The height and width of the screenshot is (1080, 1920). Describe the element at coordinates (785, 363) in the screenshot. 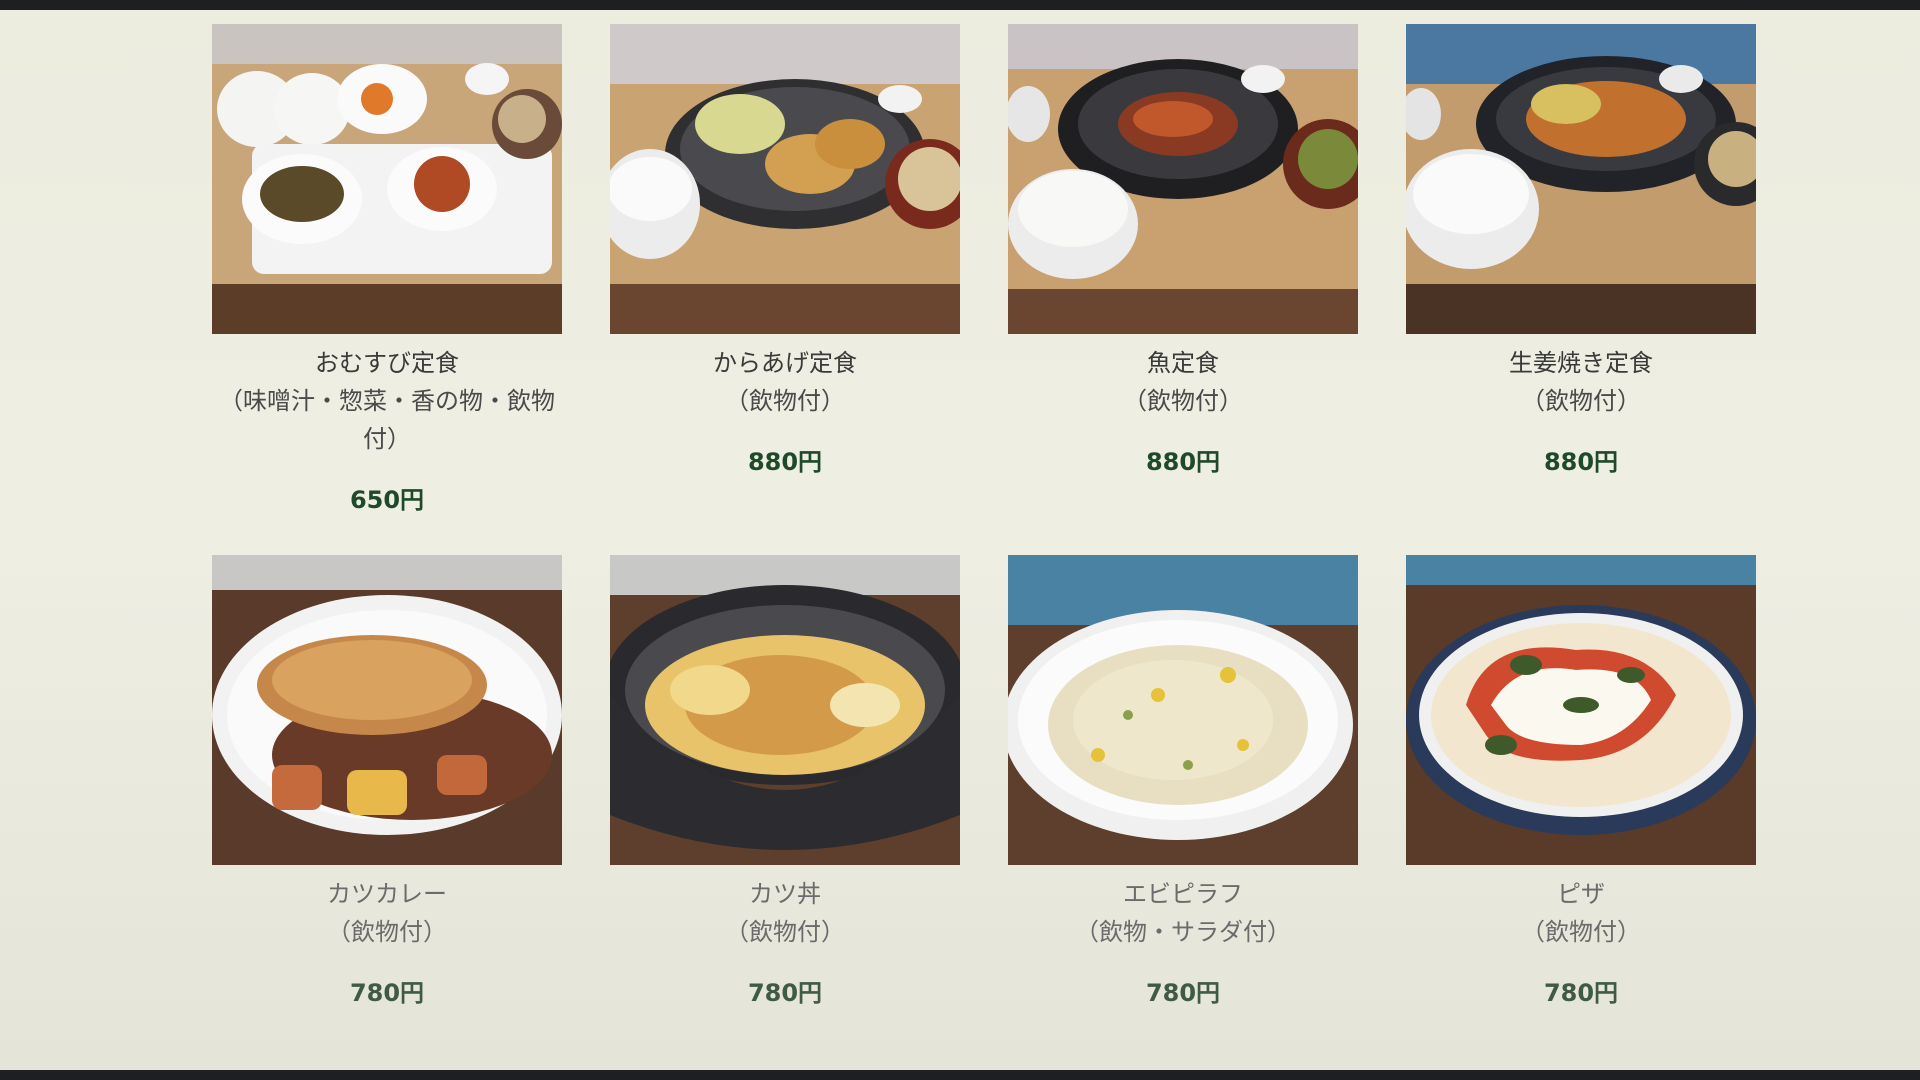

I see `menu-item-name: からあげ定食` at that location.